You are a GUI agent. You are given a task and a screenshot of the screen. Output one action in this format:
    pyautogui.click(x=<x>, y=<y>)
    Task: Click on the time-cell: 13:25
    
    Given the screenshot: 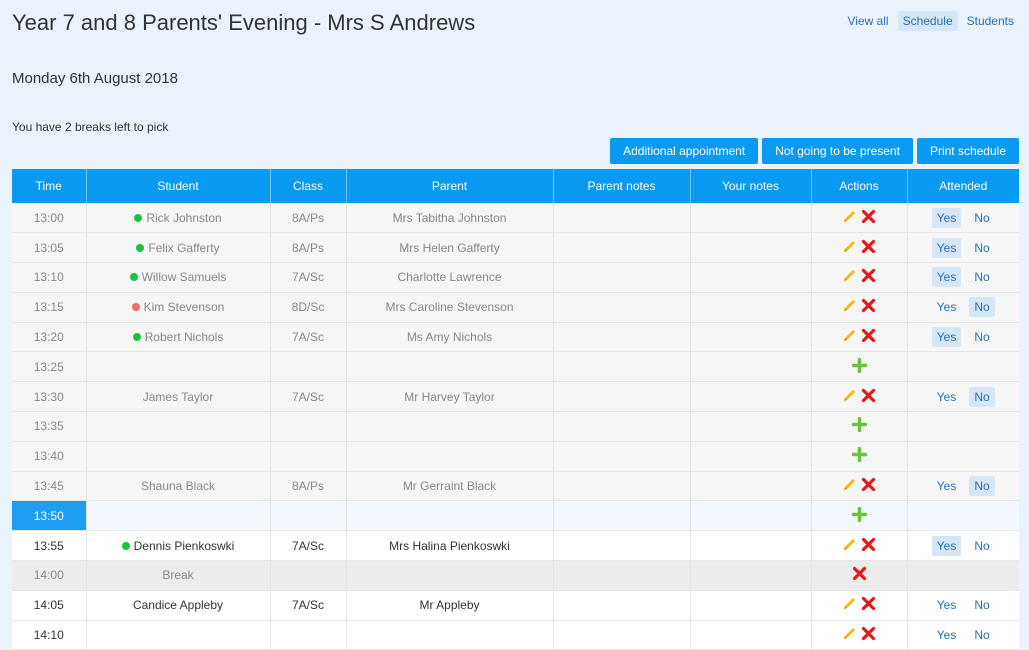 What is the action you would take?
    pyautogui.click(x=49, y=367)
    